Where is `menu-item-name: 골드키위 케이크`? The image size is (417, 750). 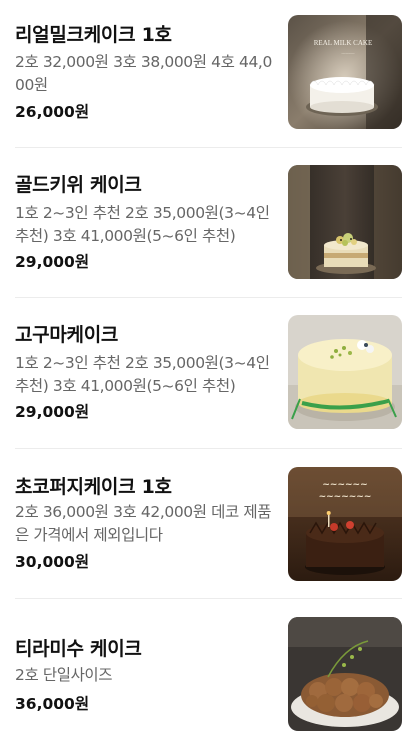 menu-item-name: 골드키위 케이크 is located at coordinates (78, 185).